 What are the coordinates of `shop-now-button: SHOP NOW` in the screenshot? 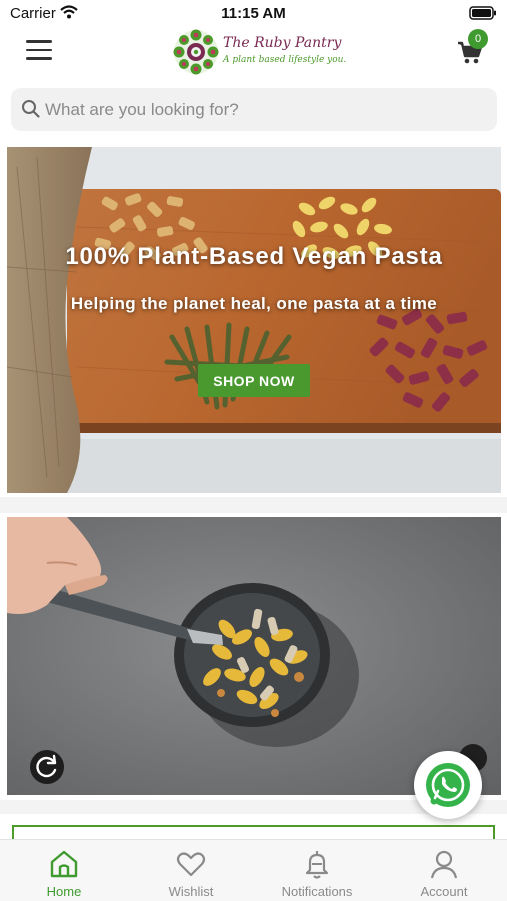 It's located at (254, 380).